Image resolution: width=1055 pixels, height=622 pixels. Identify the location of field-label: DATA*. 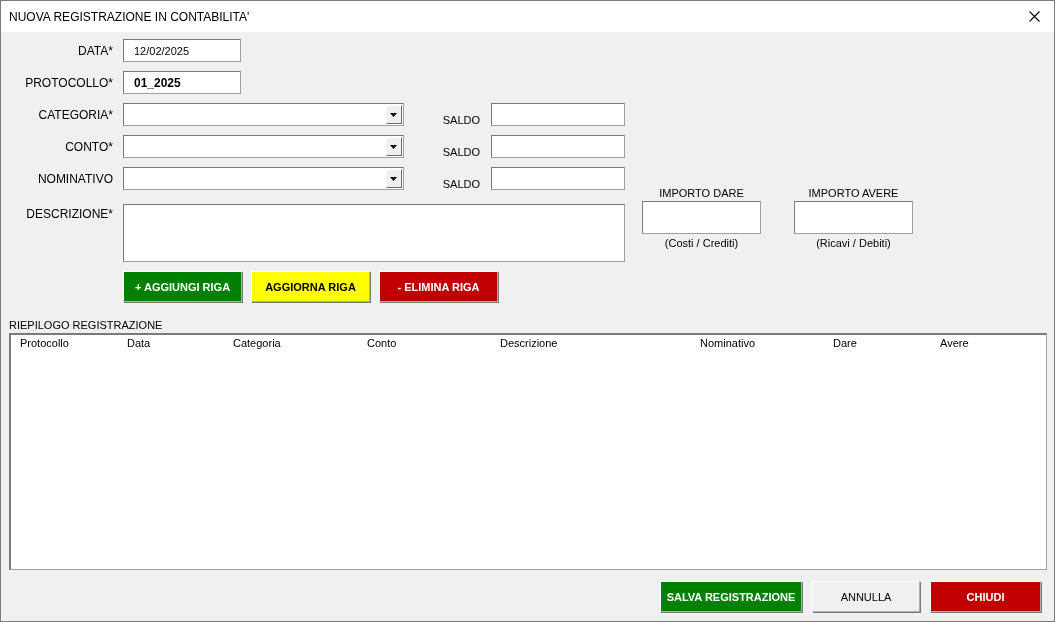
(95, 50).